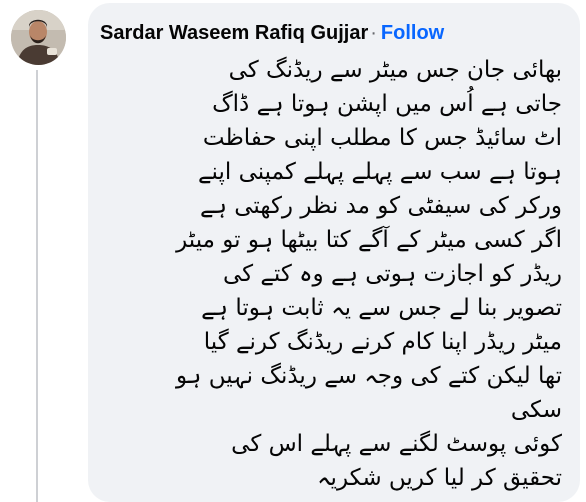  I want to click on avatar, so click(38, 37).